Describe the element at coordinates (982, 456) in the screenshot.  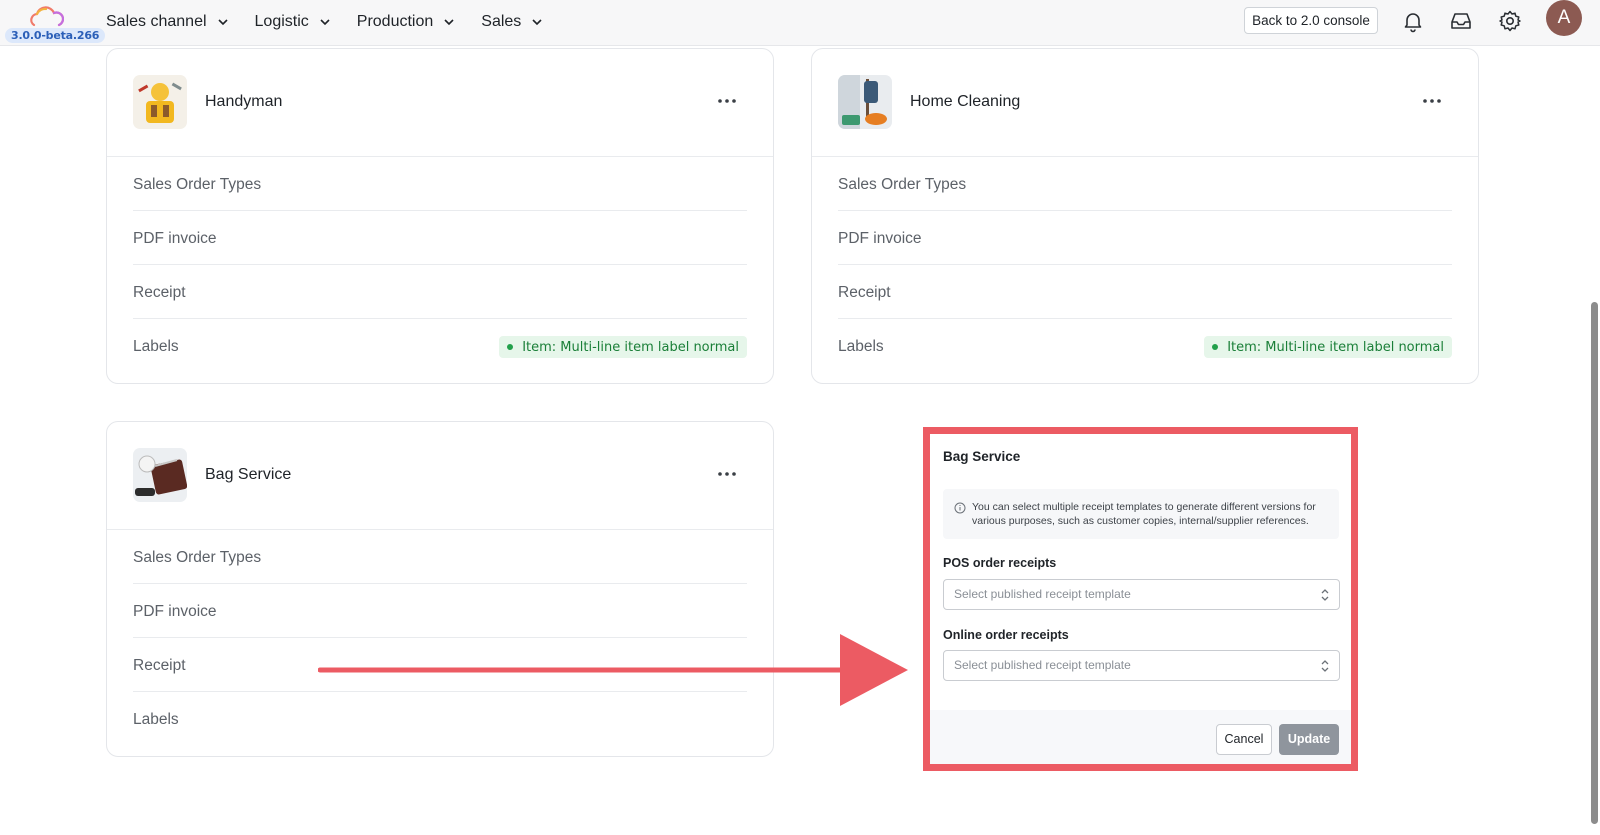
I see `dialog-title: Bag Service` at that location.